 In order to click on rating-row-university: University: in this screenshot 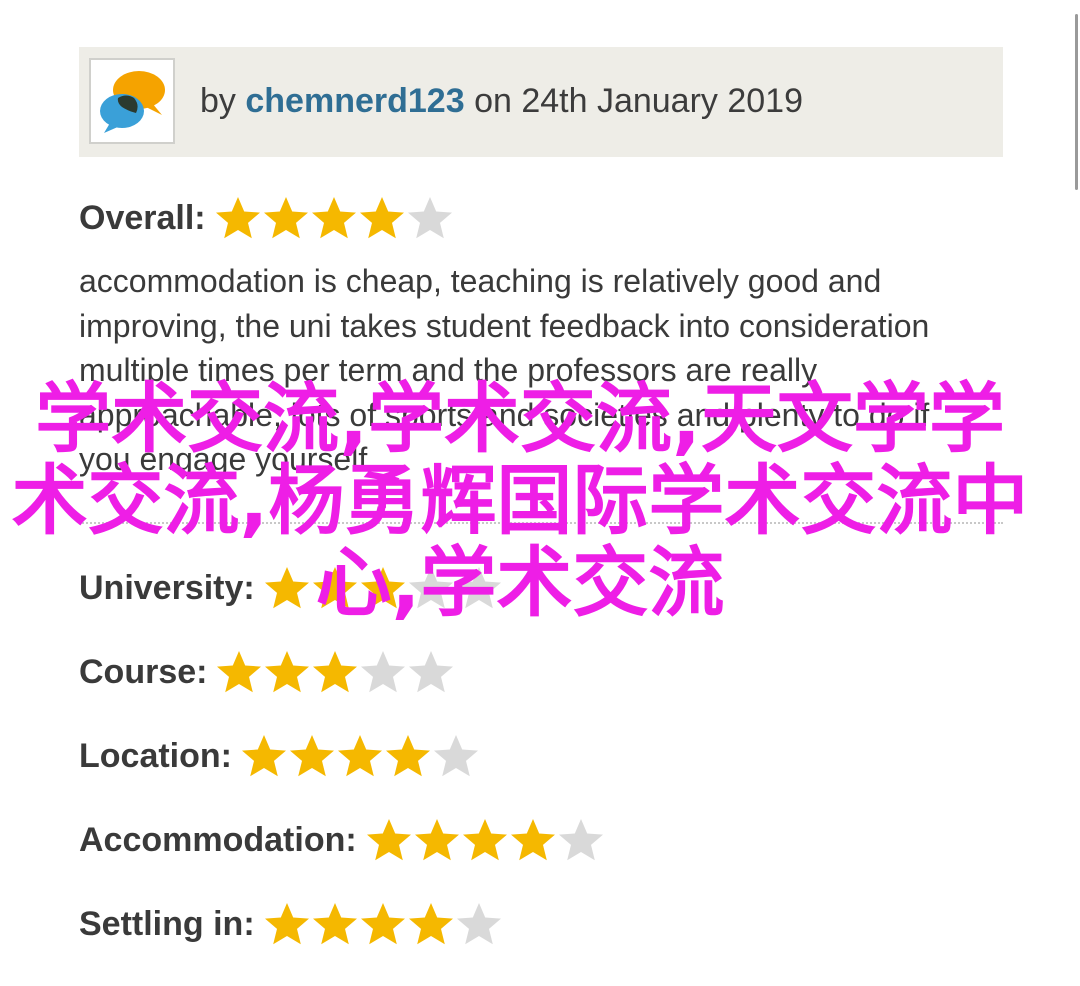, I will do `click(291, 588)`.